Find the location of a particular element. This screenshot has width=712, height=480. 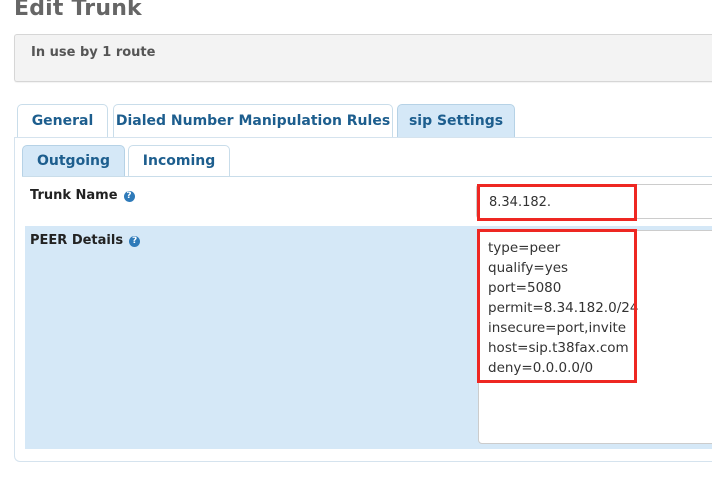

tab-sip-settings: sip Settings is located at coordinates (456, 121).